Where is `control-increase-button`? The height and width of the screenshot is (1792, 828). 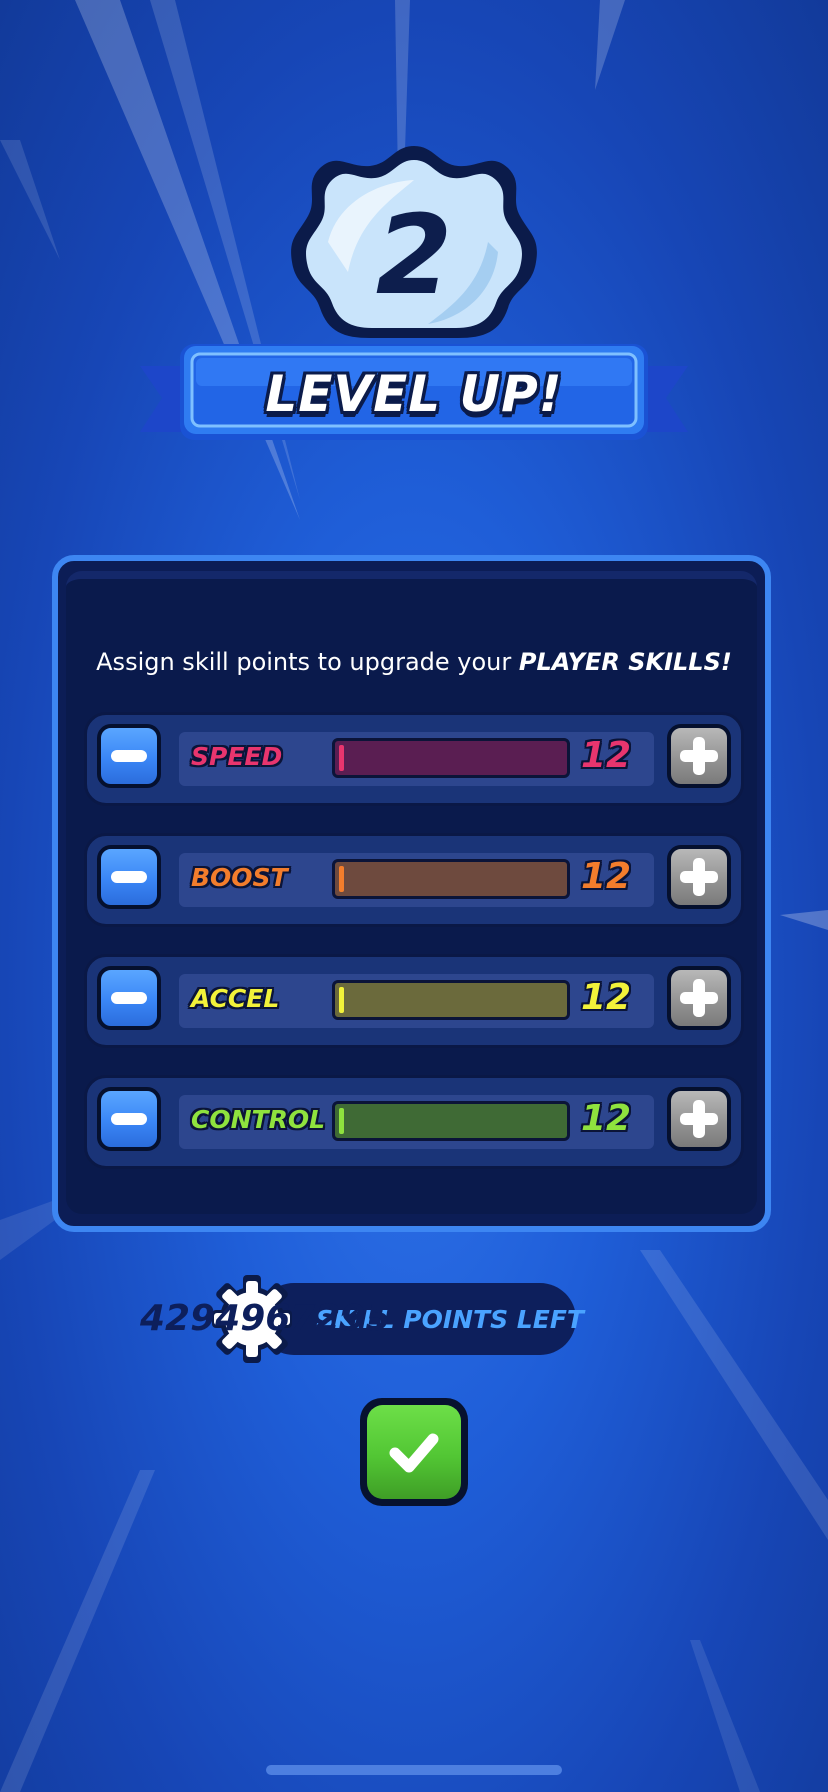
control-increase-button is located at coordinates (699, 1119).